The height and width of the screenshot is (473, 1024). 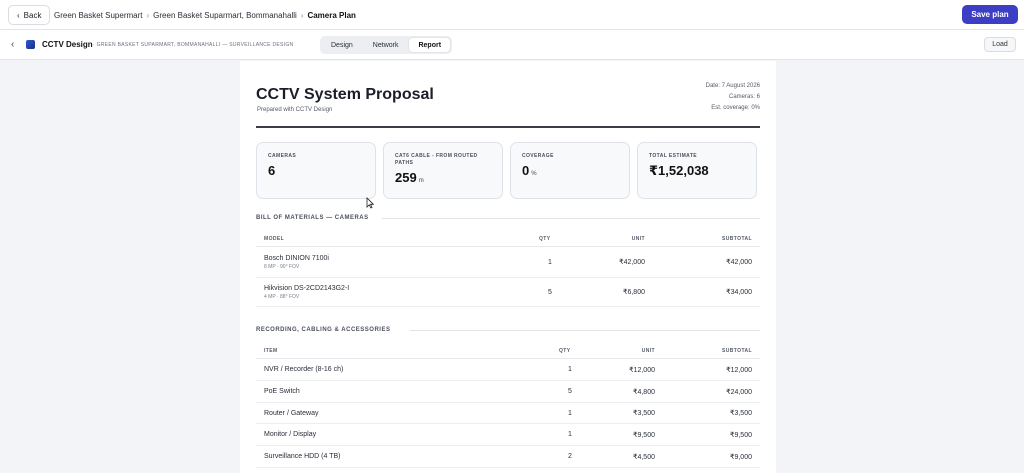 What do you see at coordinates (735, 108) in the screenshot?
I see `report-coverage: Est. coverage: 0%` at bounding box center [735, 108].